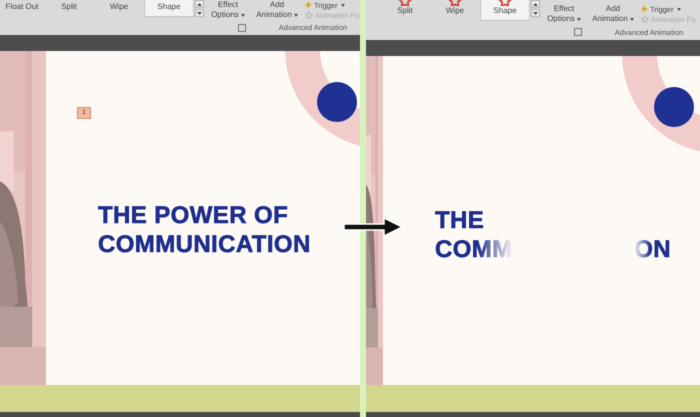 This screenshot has width=700, height=417. What do you see at coordinates (474, 249) in the screenshot?
I see `slide-title: COMM` at bounding box center [474, 249].